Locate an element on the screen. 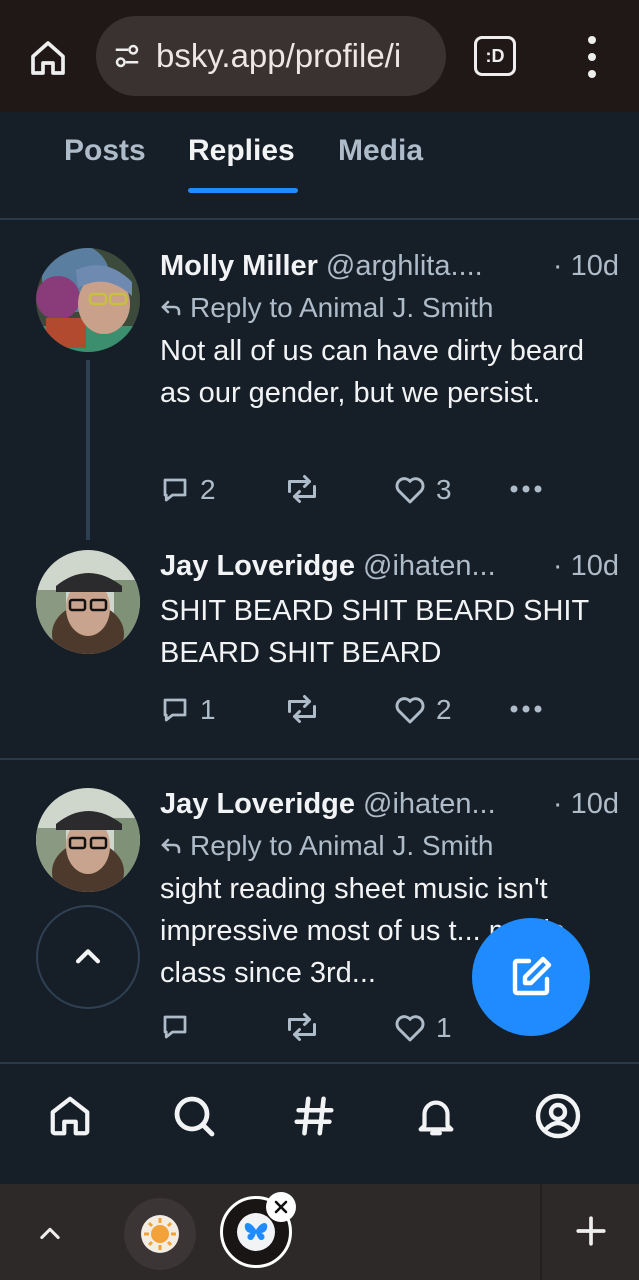  author-name: Molly Miller is located at coordinates (239, 266).